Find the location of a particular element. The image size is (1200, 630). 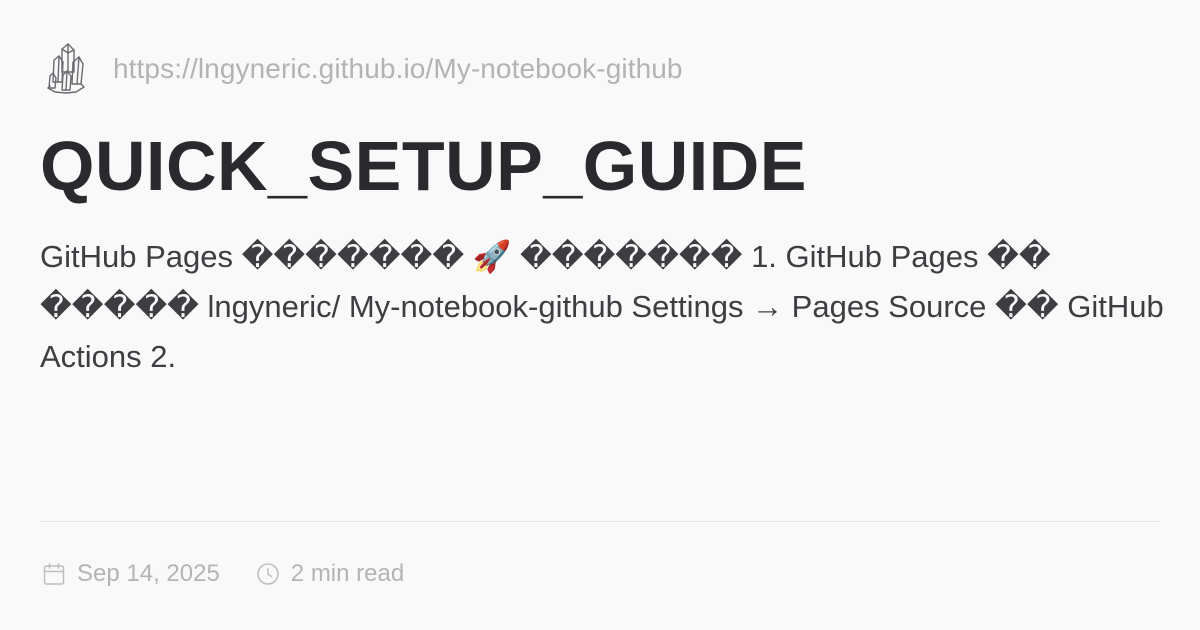

divider is located at coordinates (600, 521).